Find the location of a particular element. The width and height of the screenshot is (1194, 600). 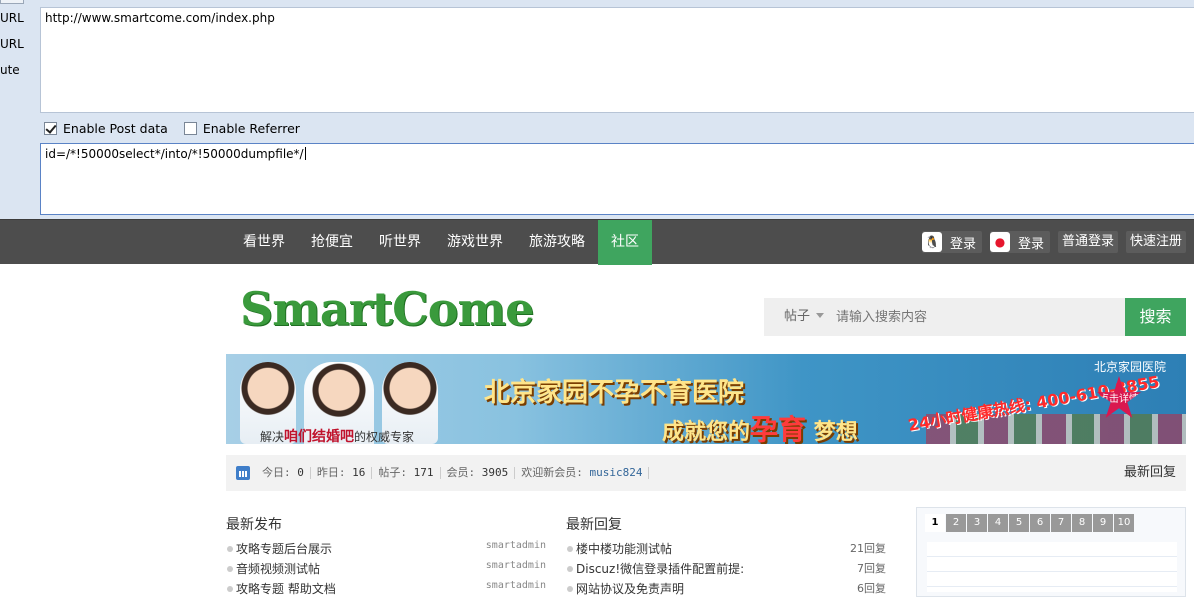

search-button: 搜索 is located at coordinates (1155, 317).